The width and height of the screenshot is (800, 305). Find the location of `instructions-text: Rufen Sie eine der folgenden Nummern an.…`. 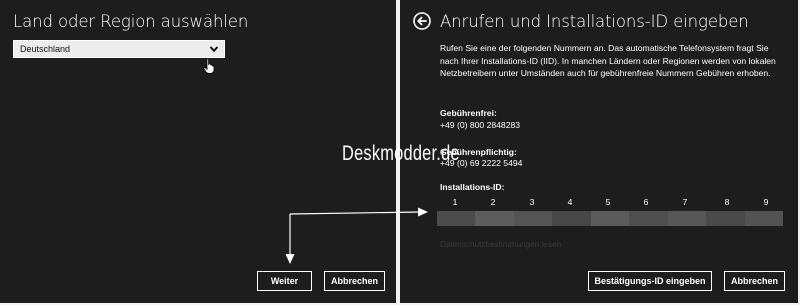

instructions-text: Rufen Sie eine der folgenden Nummern an.… is located at coordinates (608, 61).